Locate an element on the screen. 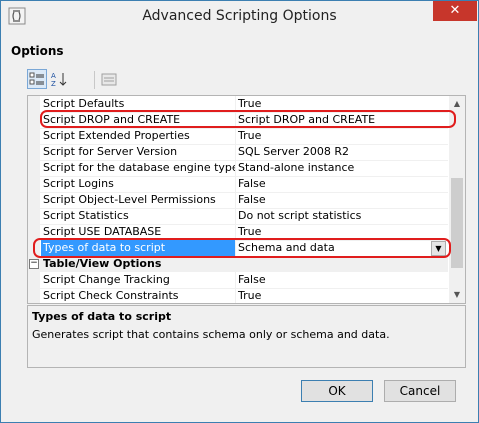 This screenshot has width=479, height=423. categorized-icon is located at coordinates (36, 78).